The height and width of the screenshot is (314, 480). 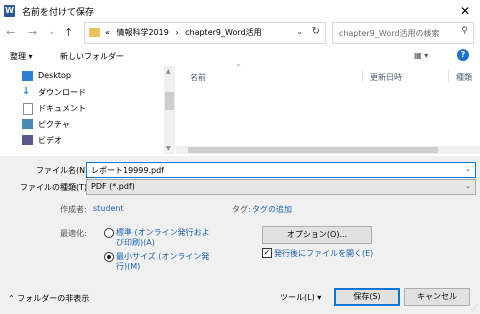 What do you see at coordinates (9, 11) in the screenshot?
I see `word-app-icon: W` at bounding box center [9, 11].